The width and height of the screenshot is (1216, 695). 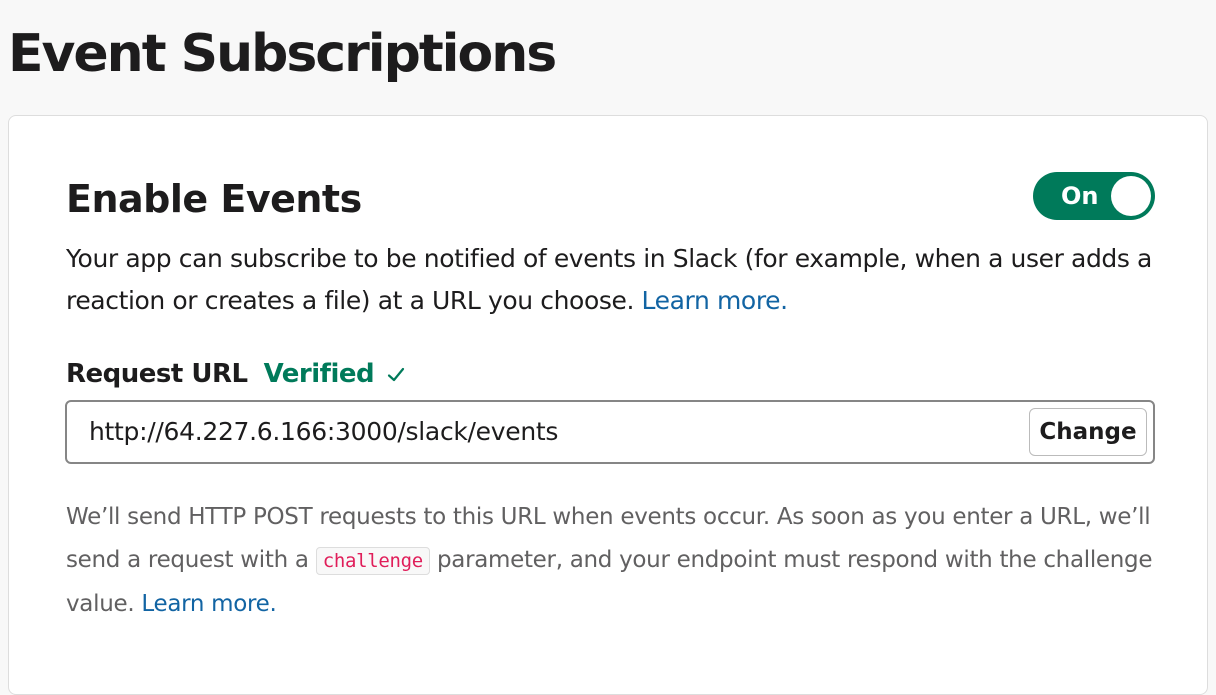 I want to click on challenge-code: challenge, so click(x=372, y=561).